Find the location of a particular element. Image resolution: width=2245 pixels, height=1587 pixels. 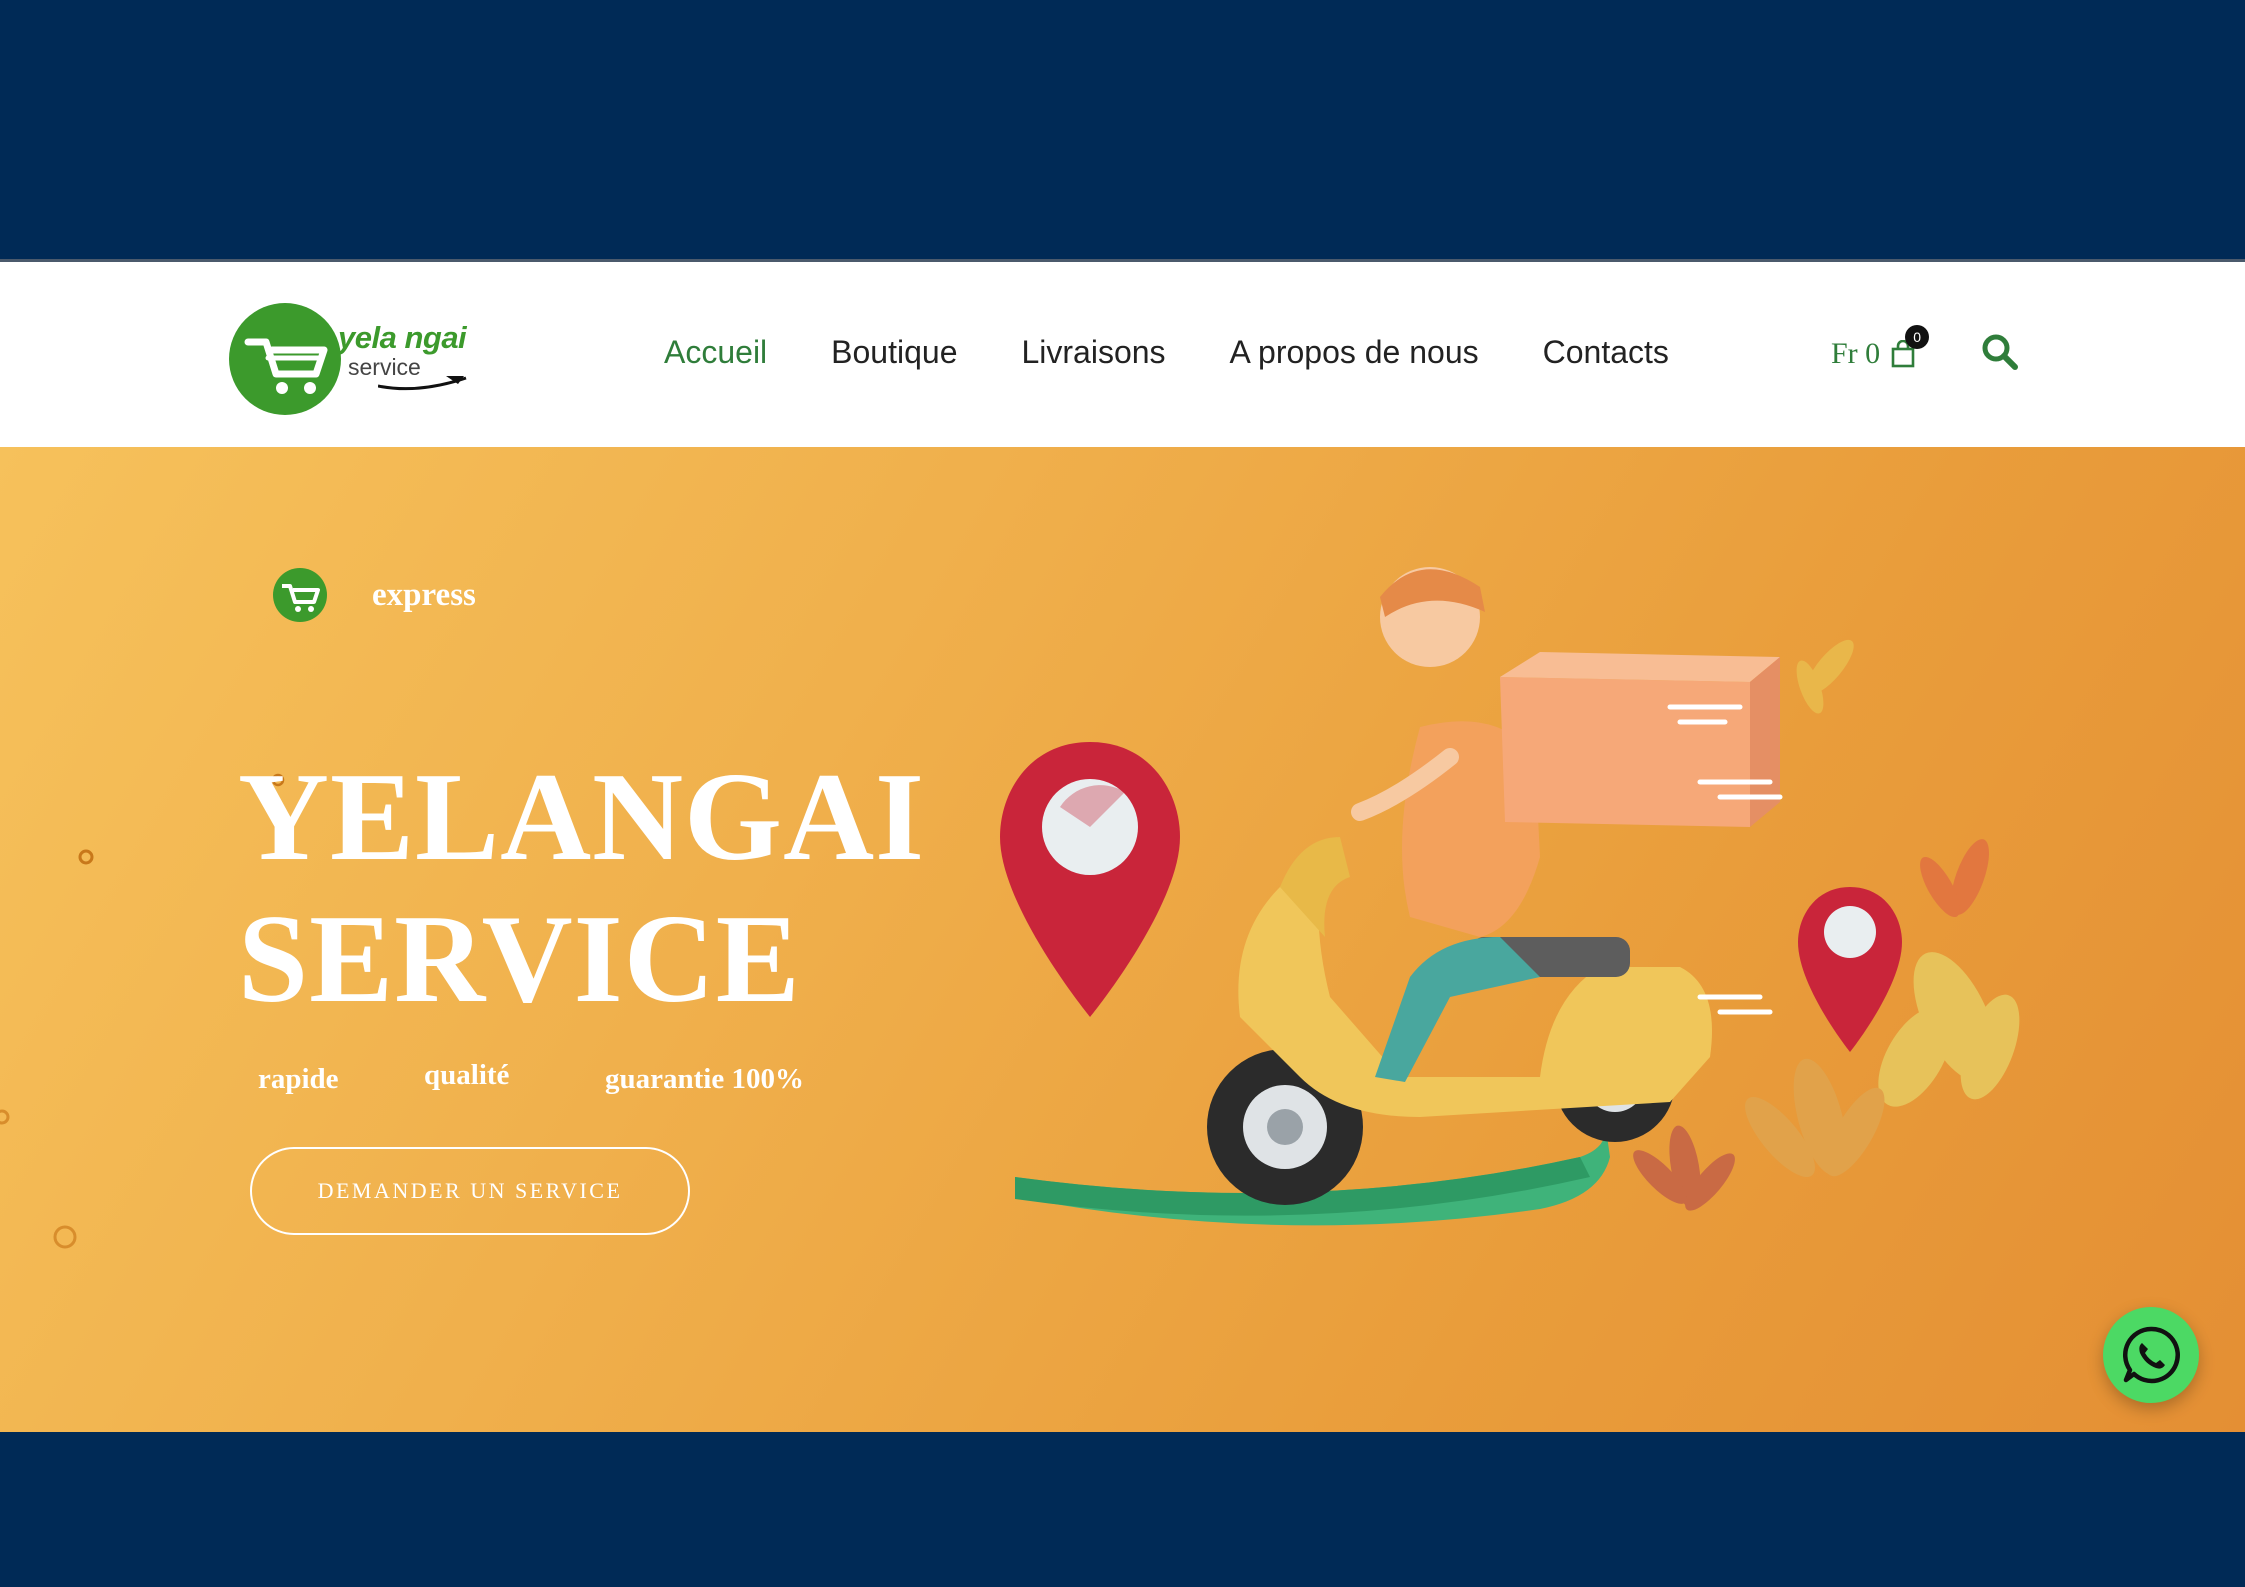

whatsapp-icon is located at coordinates (2151, 1355).